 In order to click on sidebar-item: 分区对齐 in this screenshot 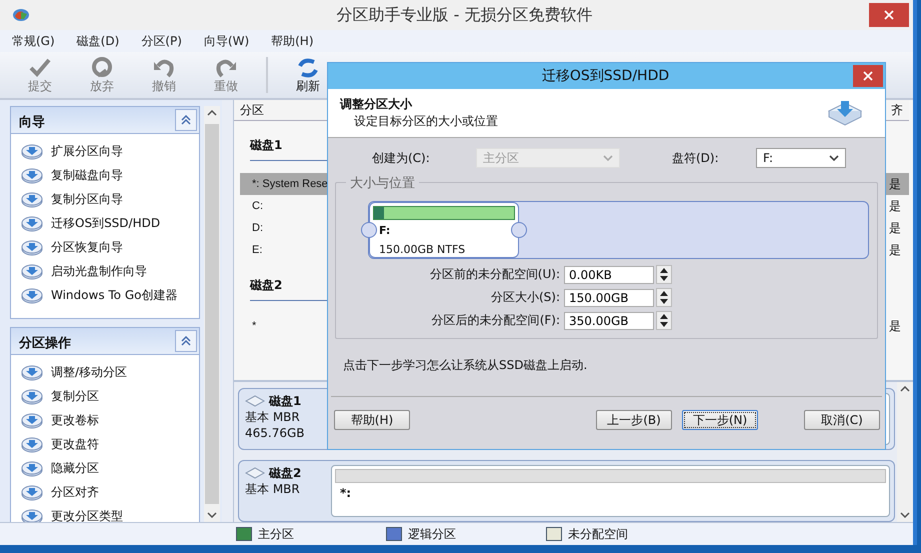, I will do `click(110, 492)`.